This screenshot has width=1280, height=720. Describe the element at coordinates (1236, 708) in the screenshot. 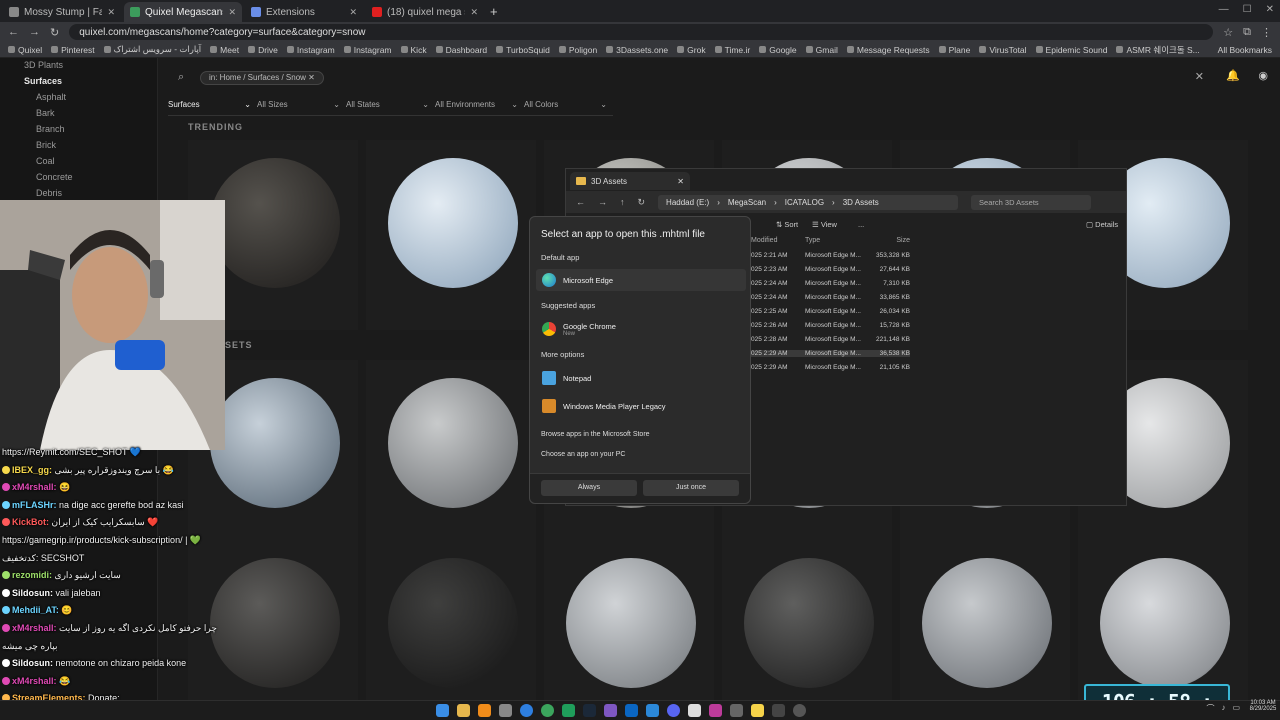

I see `battery-icon: ▭` at that location.